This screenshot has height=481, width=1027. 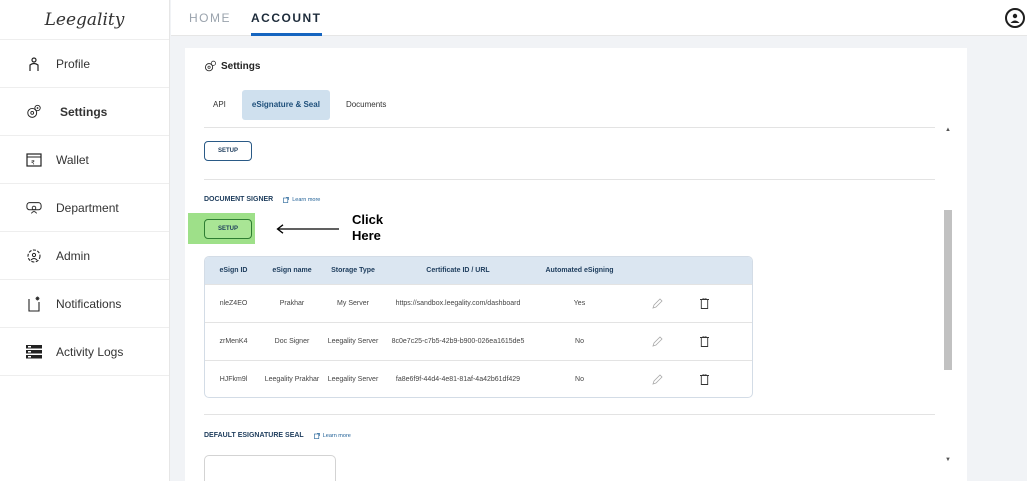 What do you see at coordinates (458, 379) in the screenshot?
I see `cell-certificate: fa8e6f9f-44d4-4e81-81af-4a42b61df429` at bounding box center [458, 379].